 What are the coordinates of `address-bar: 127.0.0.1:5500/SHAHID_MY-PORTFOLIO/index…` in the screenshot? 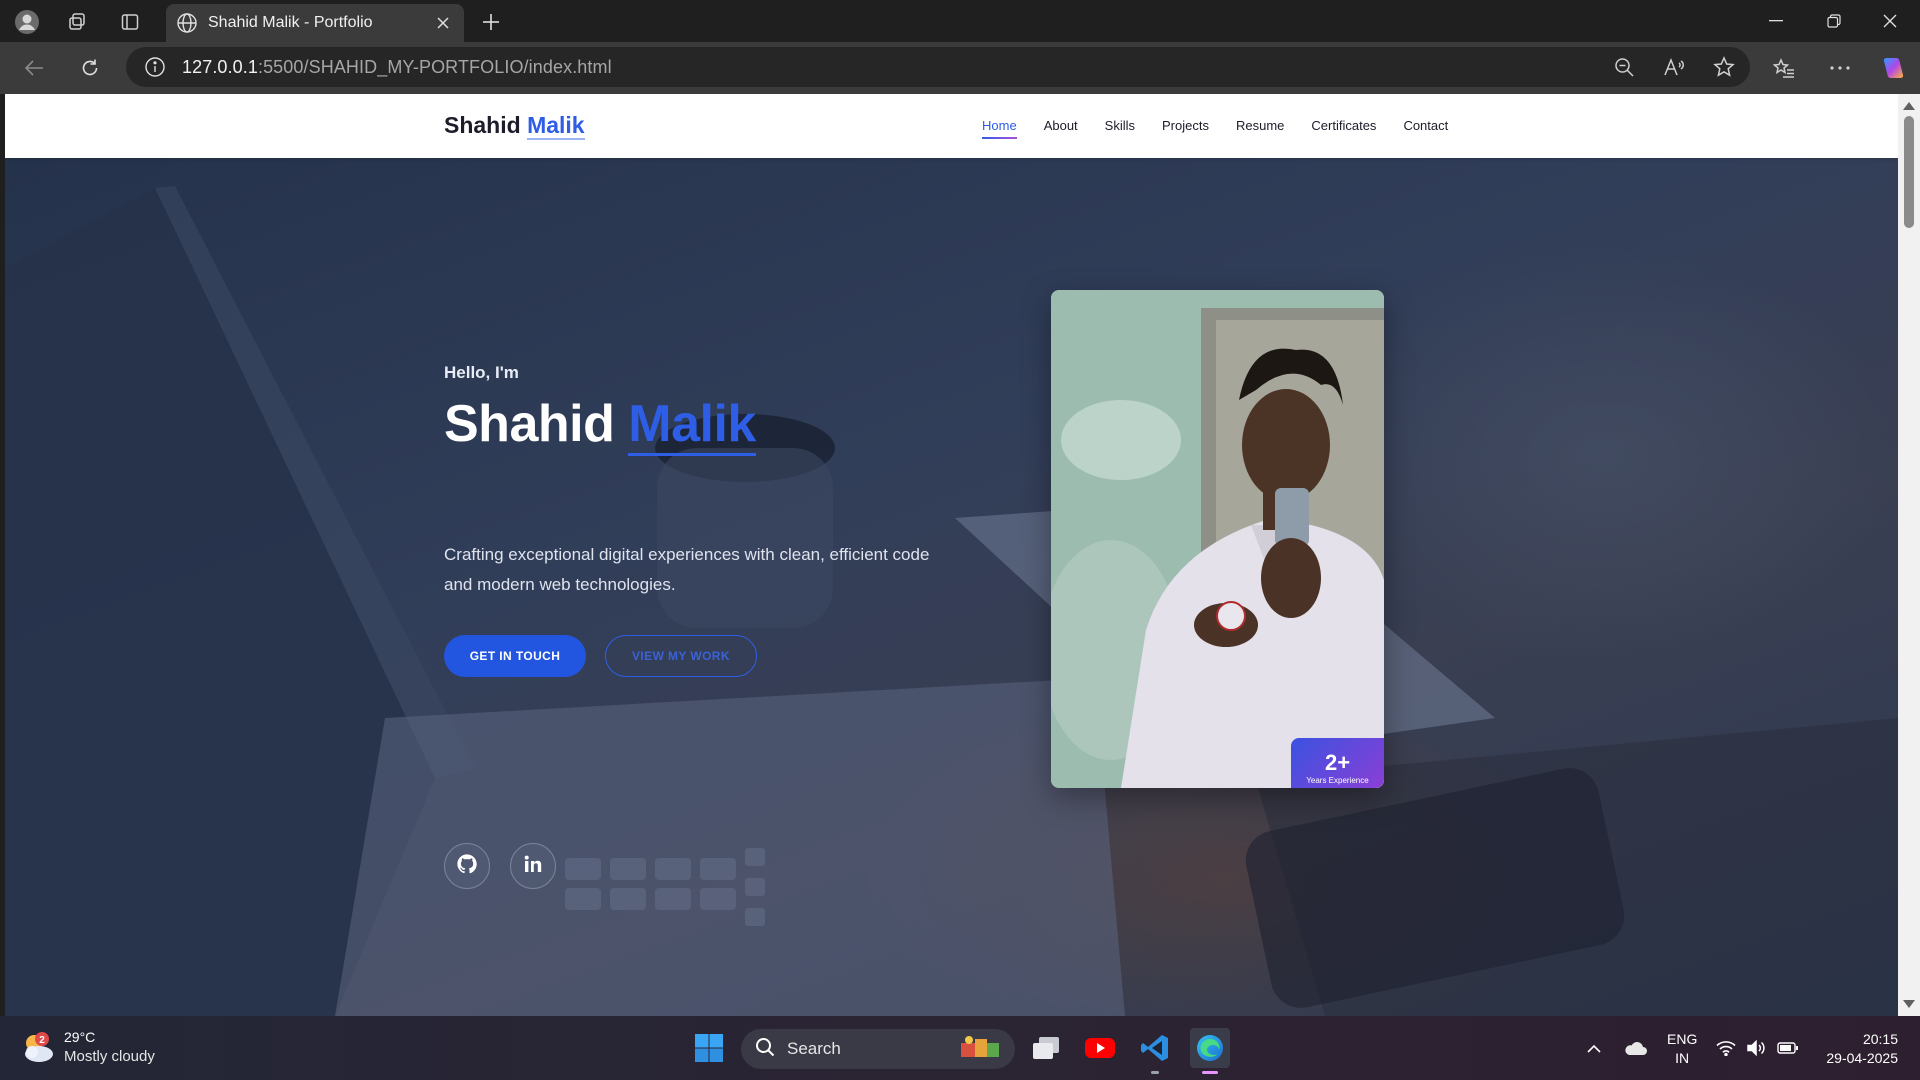 It's located at (938, 67).